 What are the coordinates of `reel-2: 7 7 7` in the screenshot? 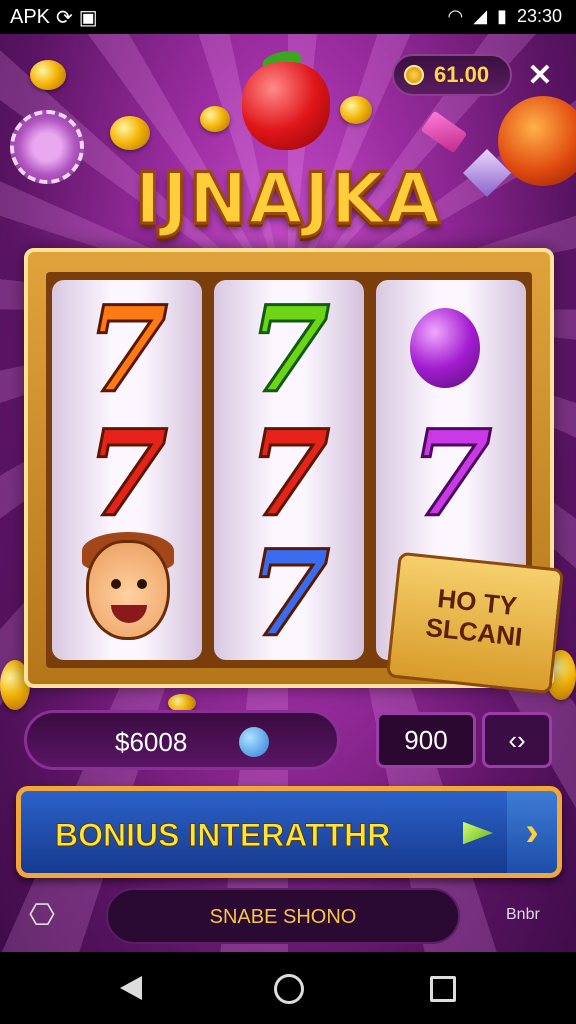 It's located at (289, 470).